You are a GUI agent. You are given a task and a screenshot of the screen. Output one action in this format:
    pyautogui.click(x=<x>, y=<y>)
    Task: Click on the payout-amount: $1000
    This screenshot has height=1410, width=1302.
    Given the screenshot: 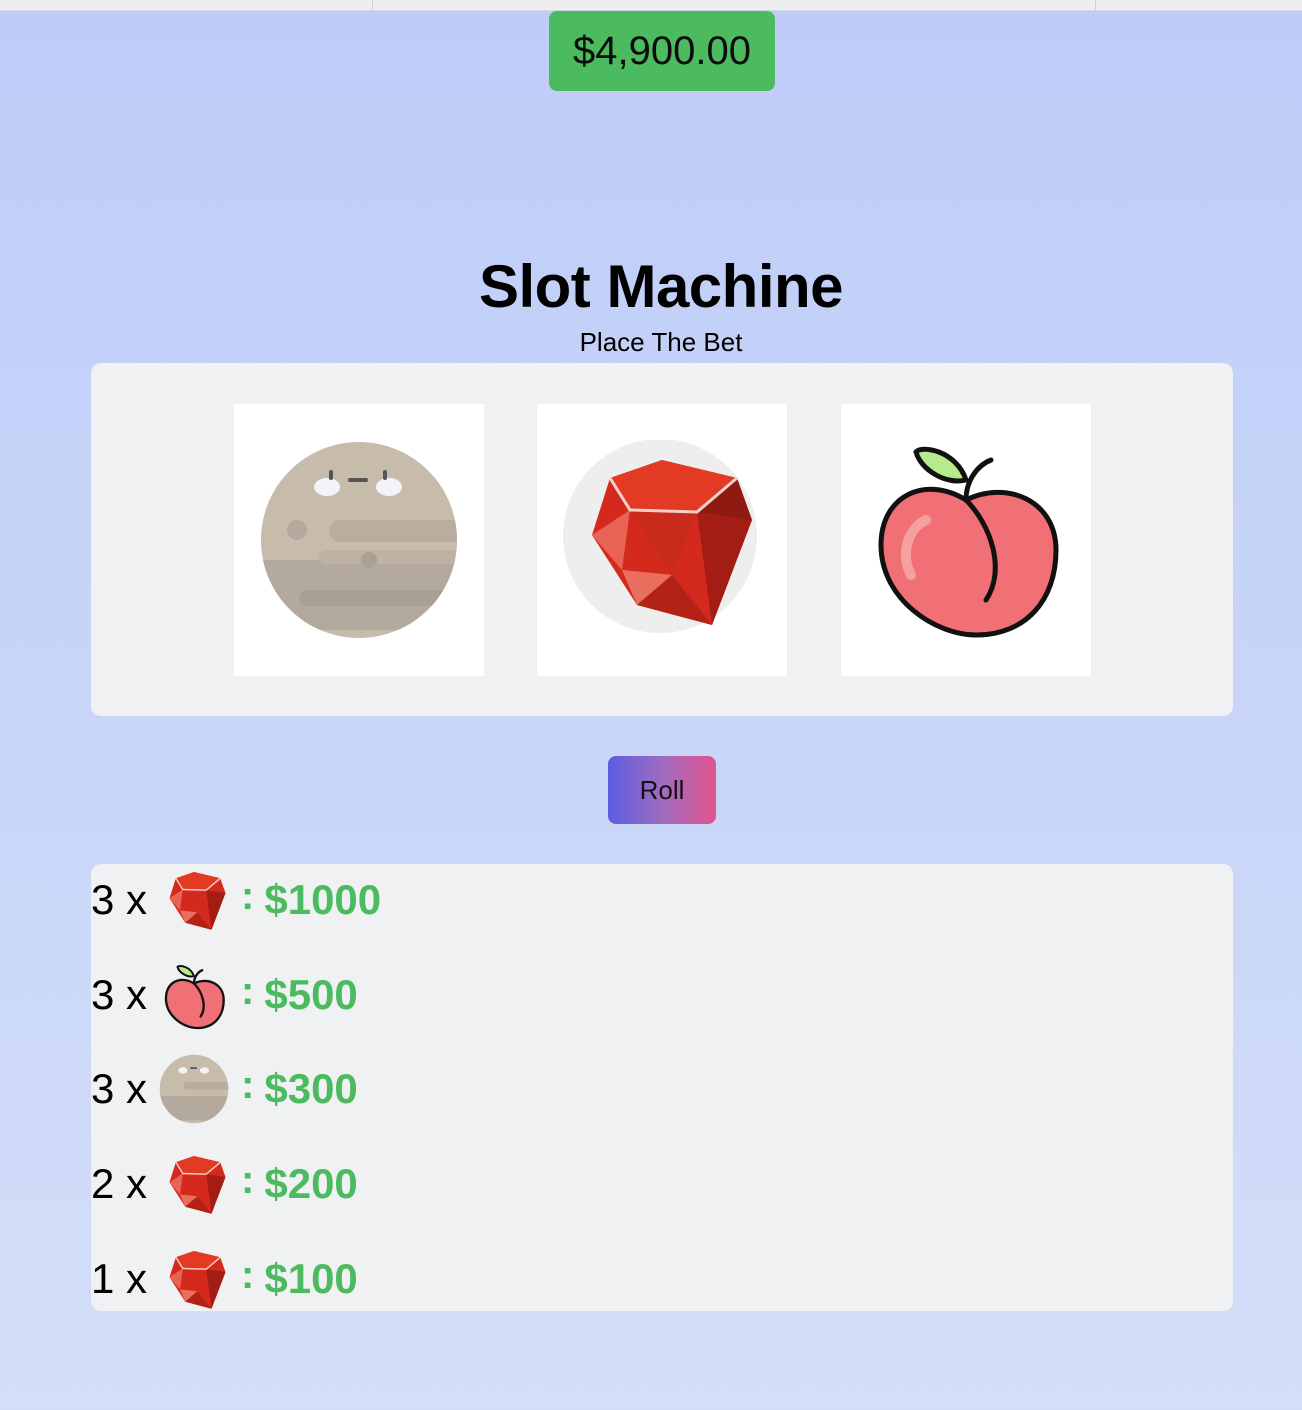 What is the action you would take?
    pyautogui.click(x=323, y=899)
    